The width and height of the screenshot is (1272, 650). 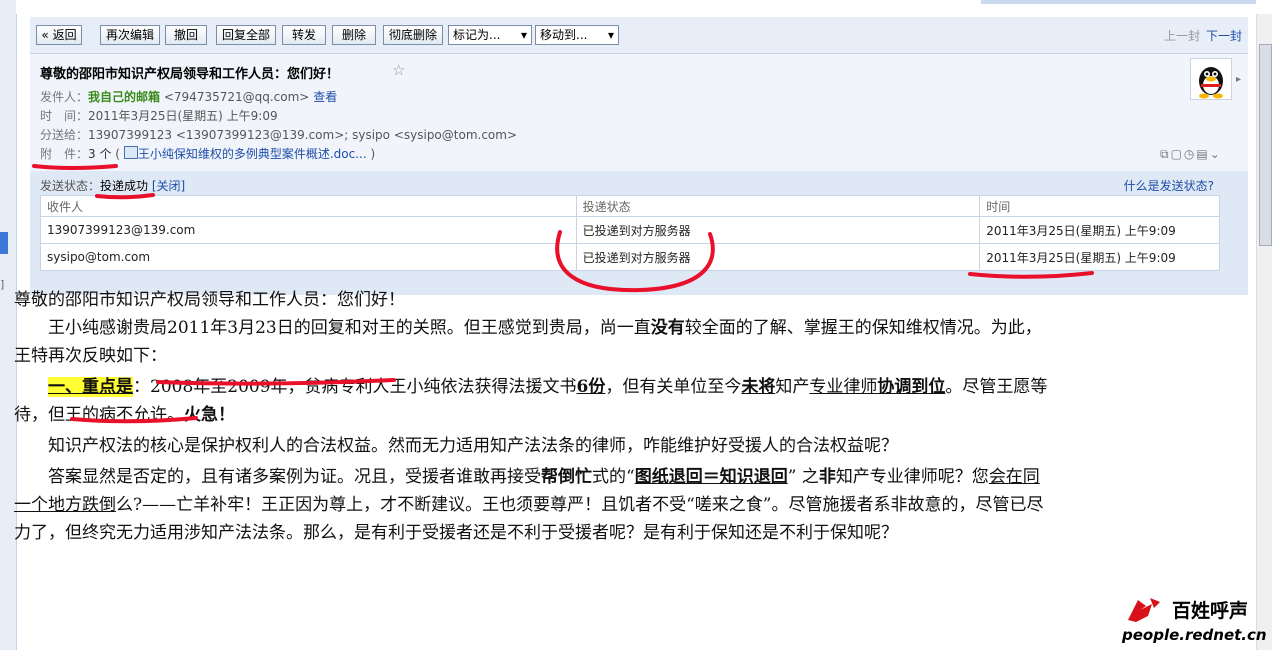 I want to click on qq-penguin-icon, so click(x=1211, y=83).